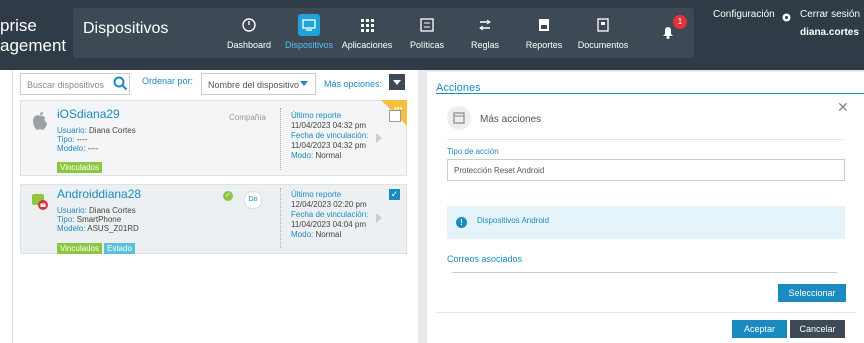  I want to click on more-actions-label: Más acciones, so click(511, 119).